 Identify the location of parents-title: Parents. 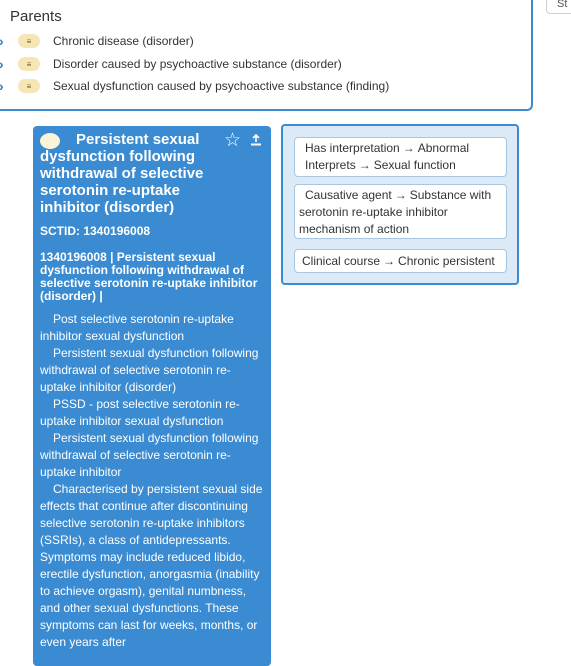
(36, 16).